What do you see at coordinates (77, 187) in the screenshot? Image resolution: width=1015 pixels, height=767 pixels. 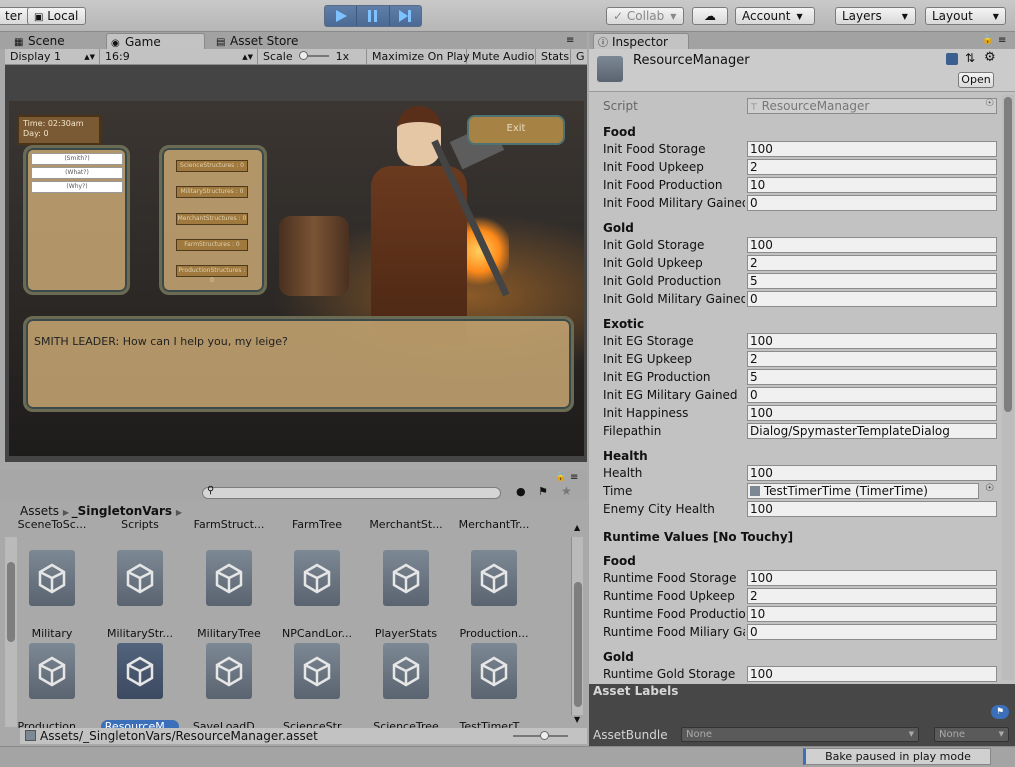 I see `question-button: (Why?)` at bounding box center [77, 187].